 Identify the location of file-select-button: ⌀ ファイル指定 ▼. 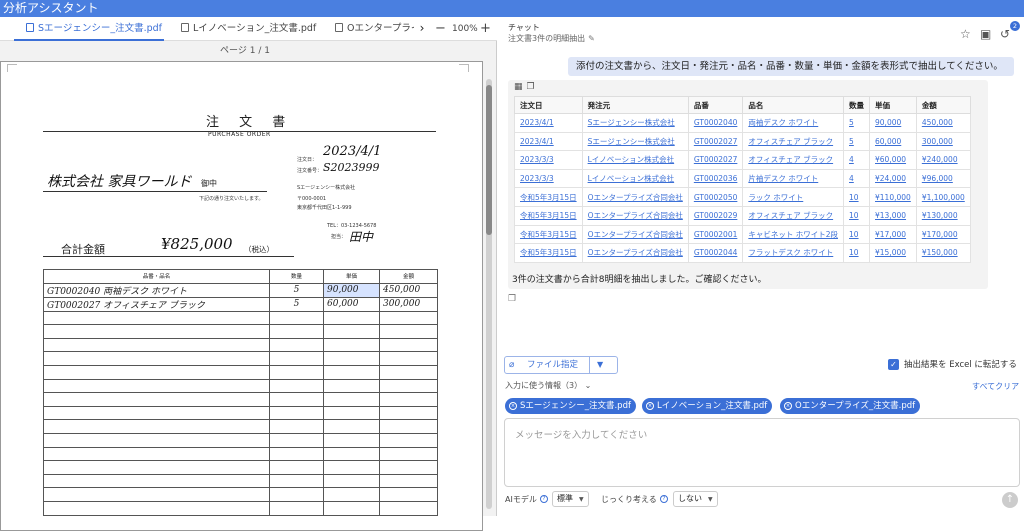
(561, 365).